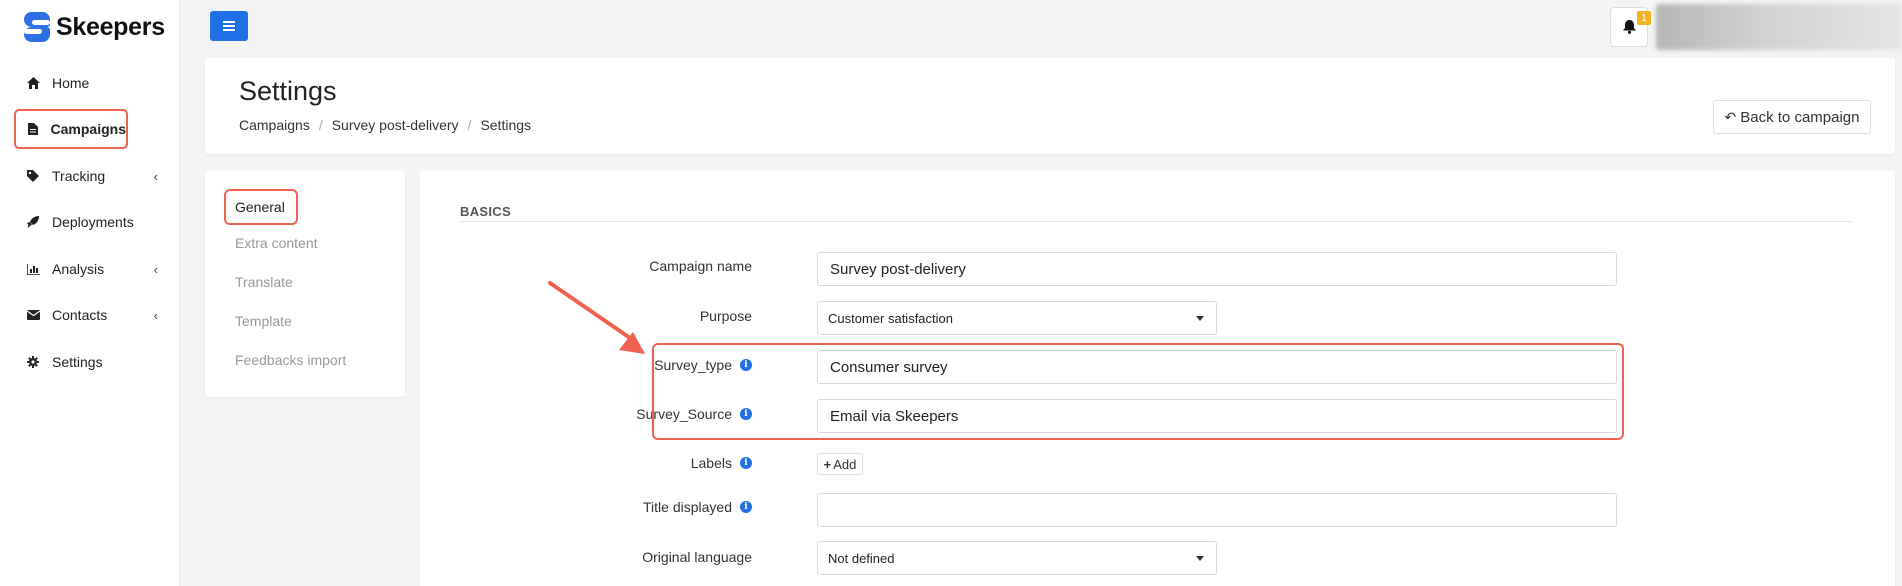 This screenshot has width=1902, height=586. What do you see at coordinates (33, 176) in the screenshot?
I see `tag-icon` at bounding box center [33, 176].